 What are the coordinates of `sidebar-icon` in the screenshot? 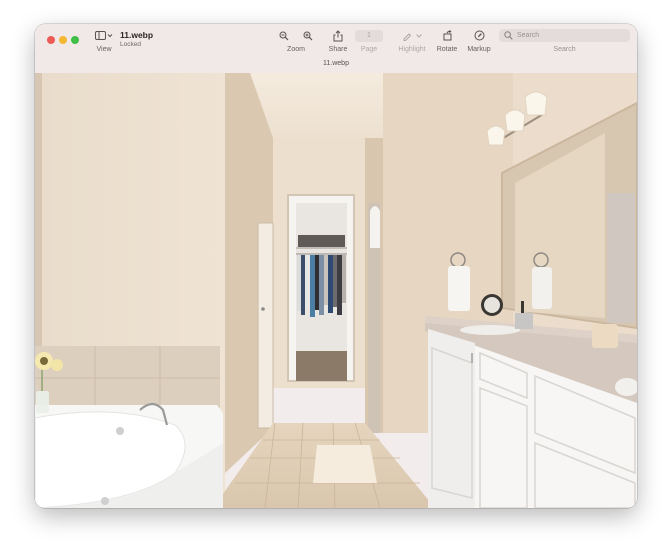 It's located at (104, 35).